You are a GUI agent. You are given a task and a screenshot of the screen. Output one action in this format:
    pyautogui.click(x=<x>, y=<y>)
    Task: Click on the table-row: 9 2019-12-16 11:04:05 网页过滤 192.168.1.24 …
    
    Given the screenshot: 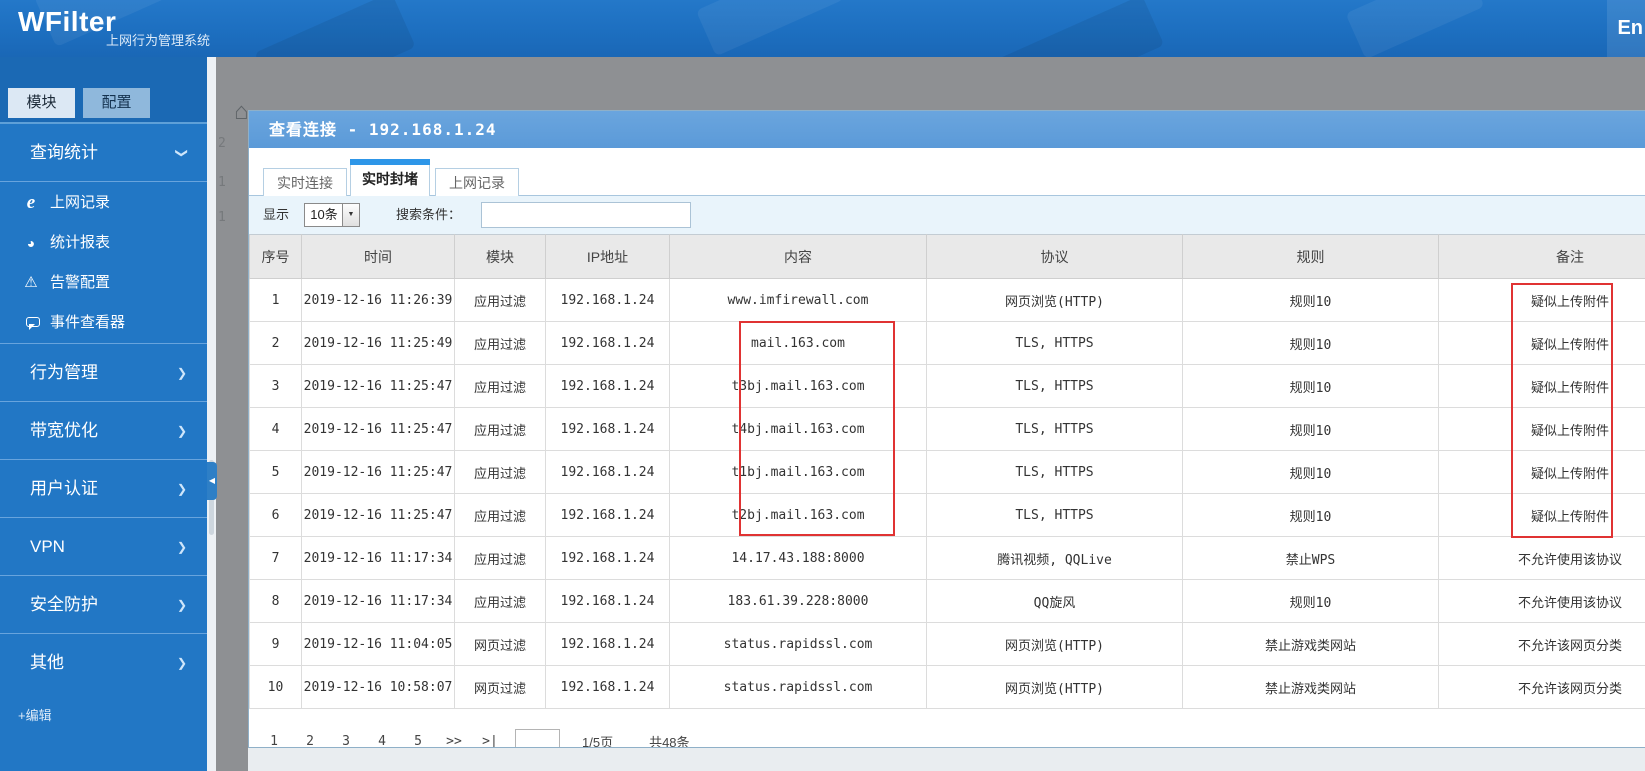 What is the action you would take?
    pyautogui.click(x=947, y=644)
    